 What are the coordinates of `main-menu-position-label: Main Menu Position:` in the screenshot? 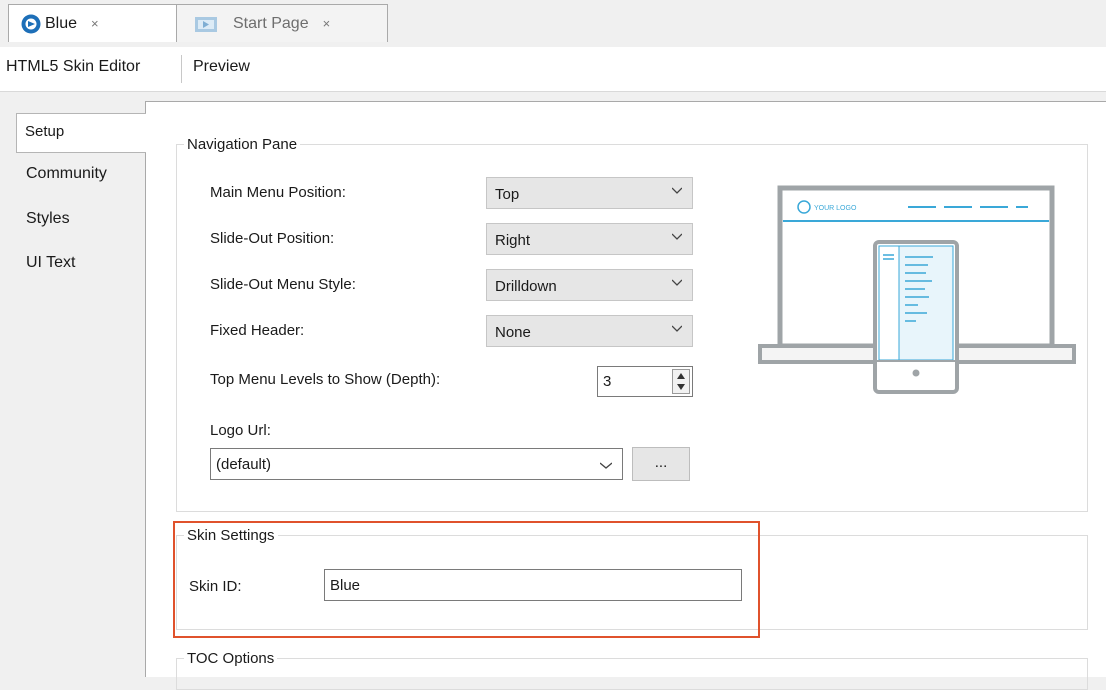 It's located at (278, 192).